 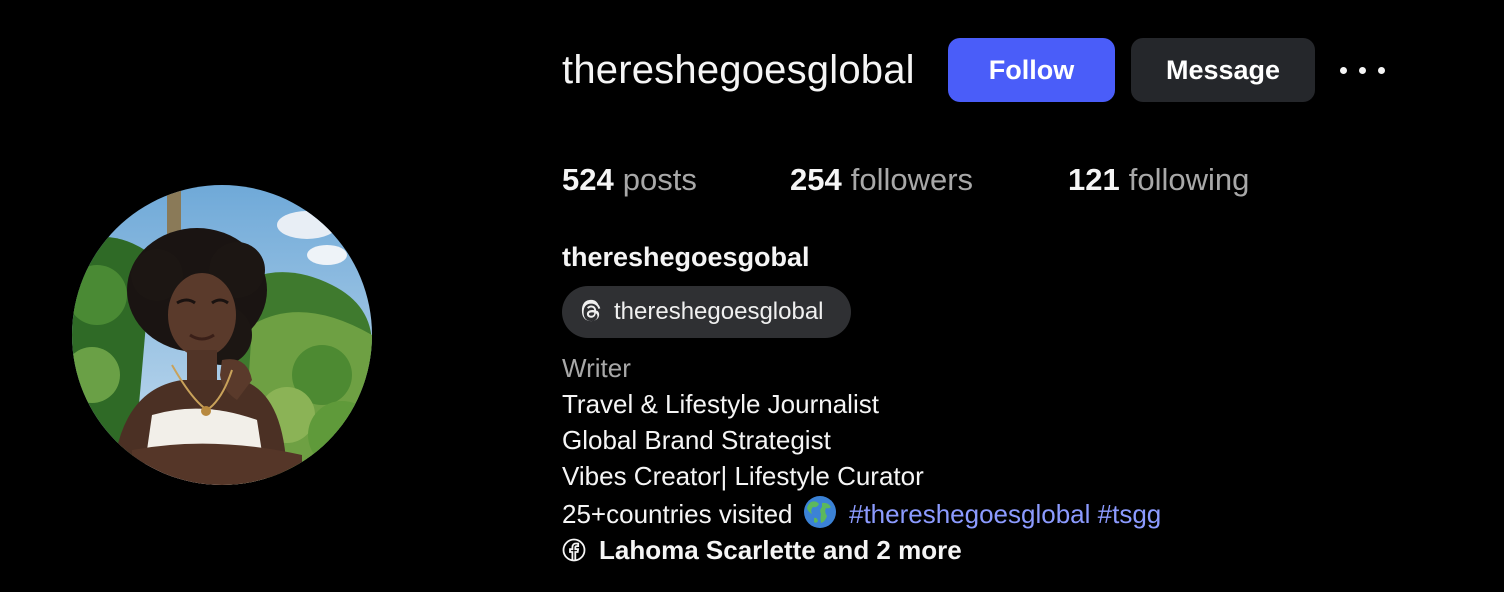 What do you see at coordinates (912, 179) in the screenshot?
I see `followers-label: followers` at bounding box center [912, 179].